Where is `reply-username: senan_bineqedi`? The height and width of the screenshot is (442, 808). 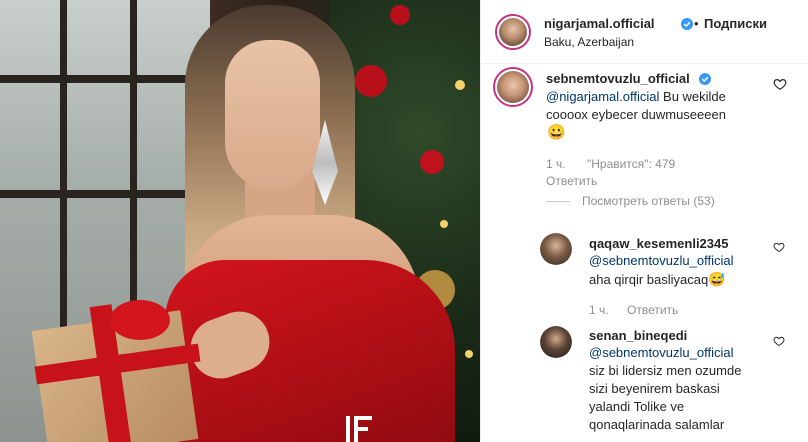 reply-username: senan_bineqedi is located at coordinates (638, 335).